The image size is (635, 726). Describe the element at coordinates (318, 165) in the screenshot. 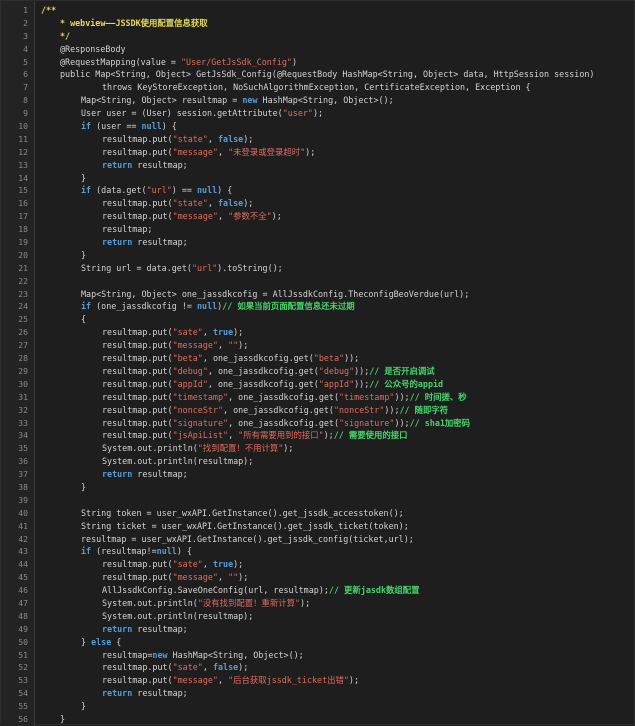

I see `code-line: 13 return resultmap;` at that location.